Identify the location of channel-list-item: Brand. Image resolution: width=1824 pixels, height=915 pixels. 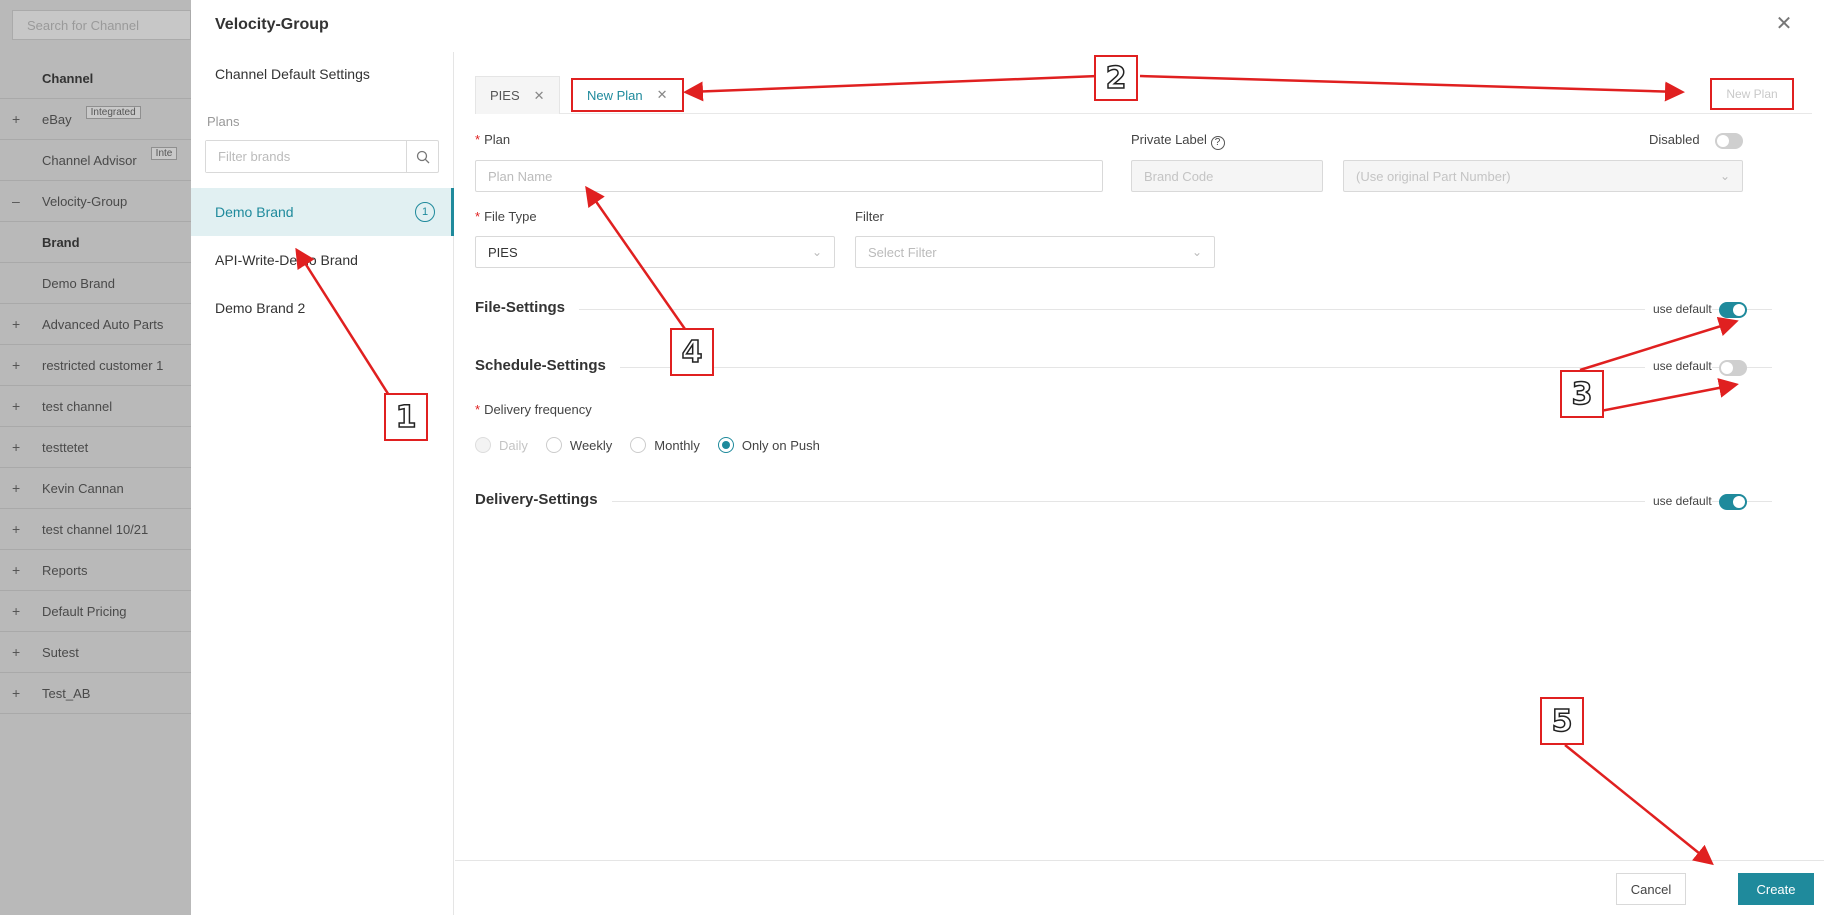
(95, 242).